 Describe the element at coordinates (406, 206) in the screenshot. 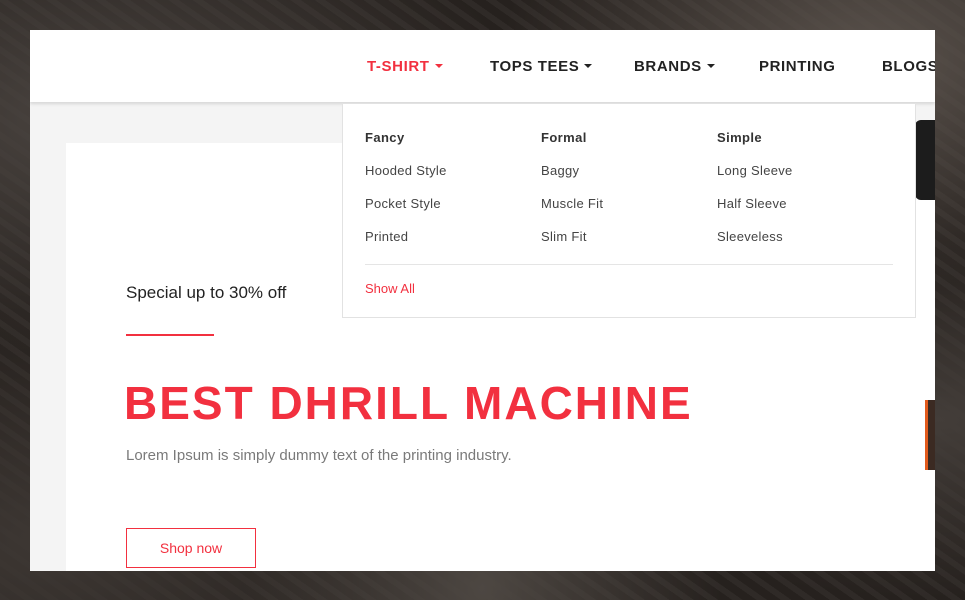

I see `menu-link-pocket-style: Pocket Style` at that location.